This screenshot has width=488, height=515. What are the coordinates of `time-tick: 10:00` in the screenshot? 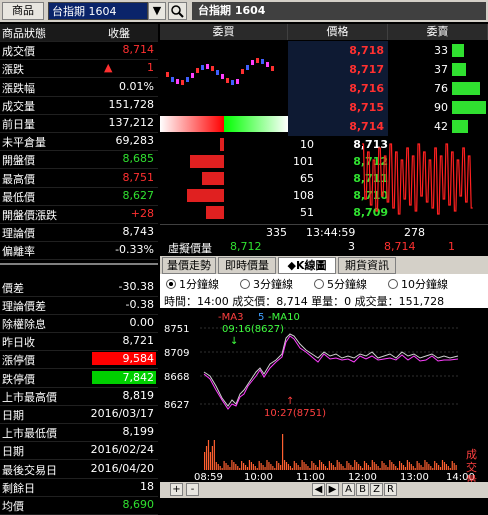 It's located at (258, 477).